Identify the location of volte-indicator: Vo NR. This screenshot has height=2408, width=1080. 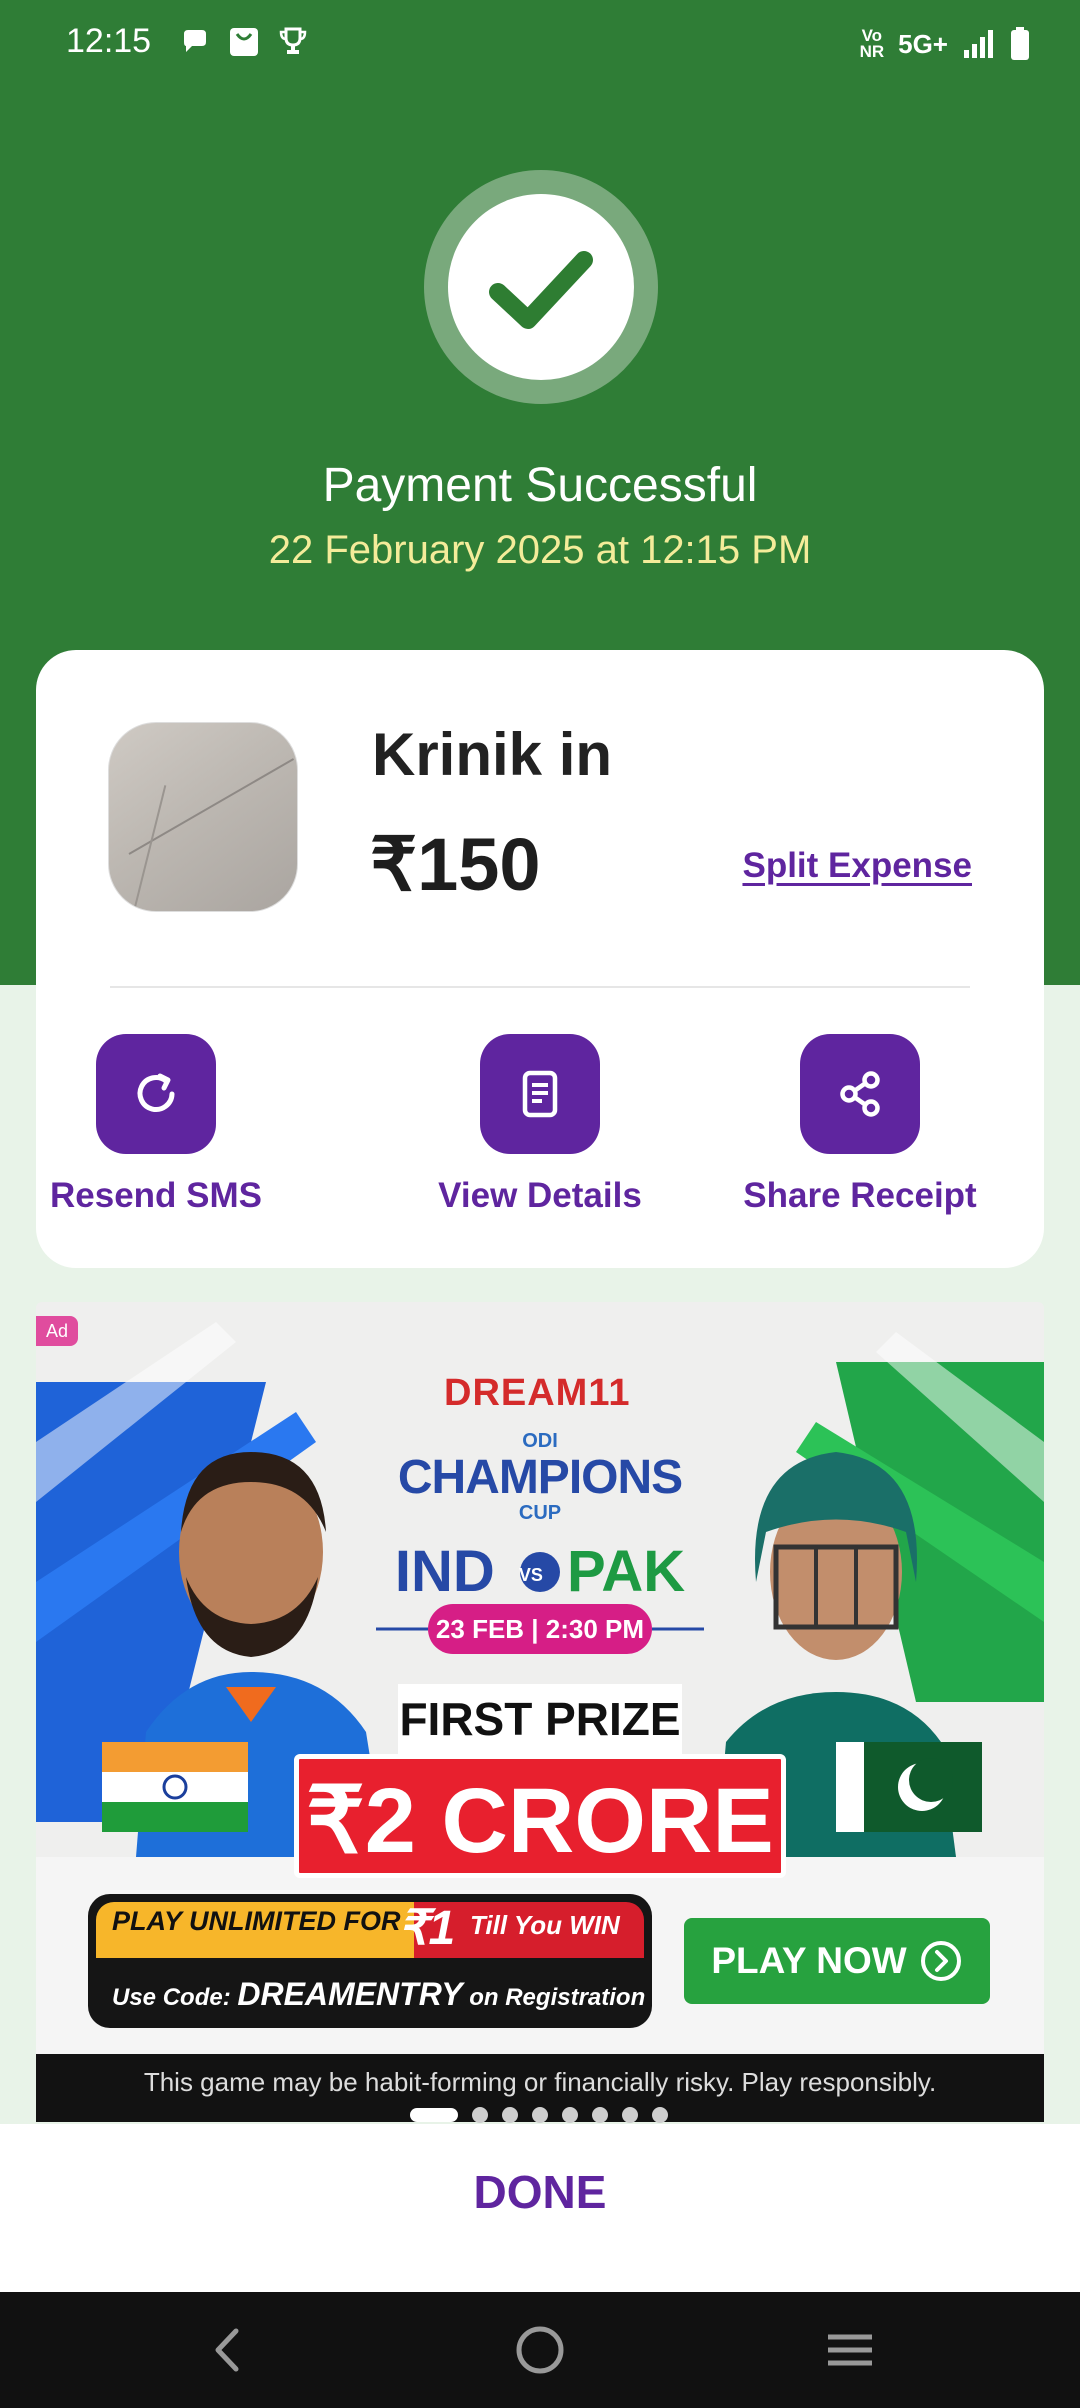
(872, 43).